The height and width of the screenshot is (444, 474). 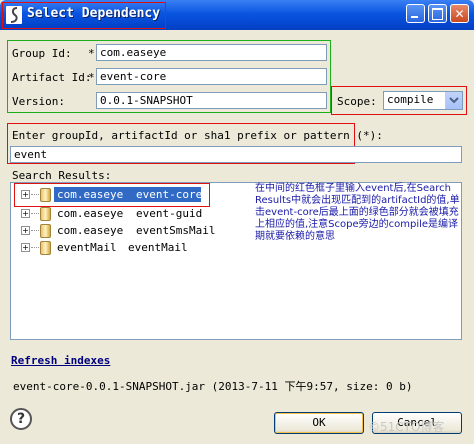 I want to click on tree-row-artifact: event-guid, so click(x=169, y=213).